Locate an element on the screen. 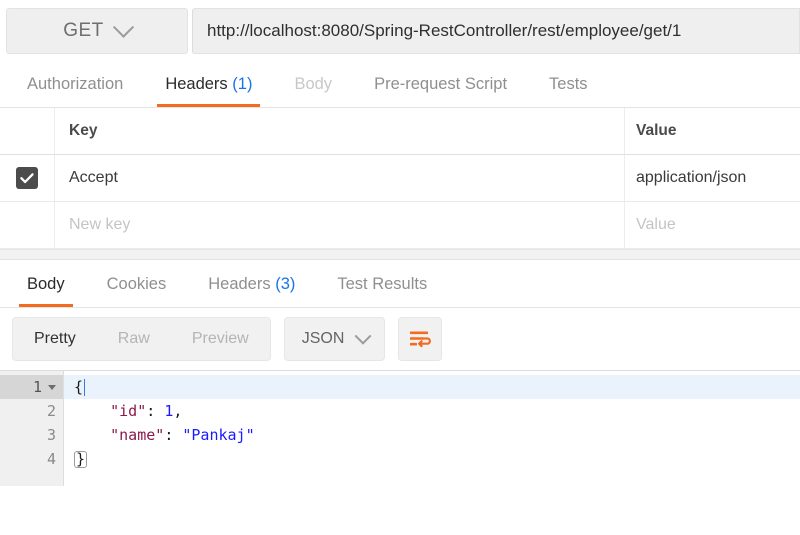 This screenshot has width=800, height=535. header-key-column: Key is located at coordinates (340, 131).